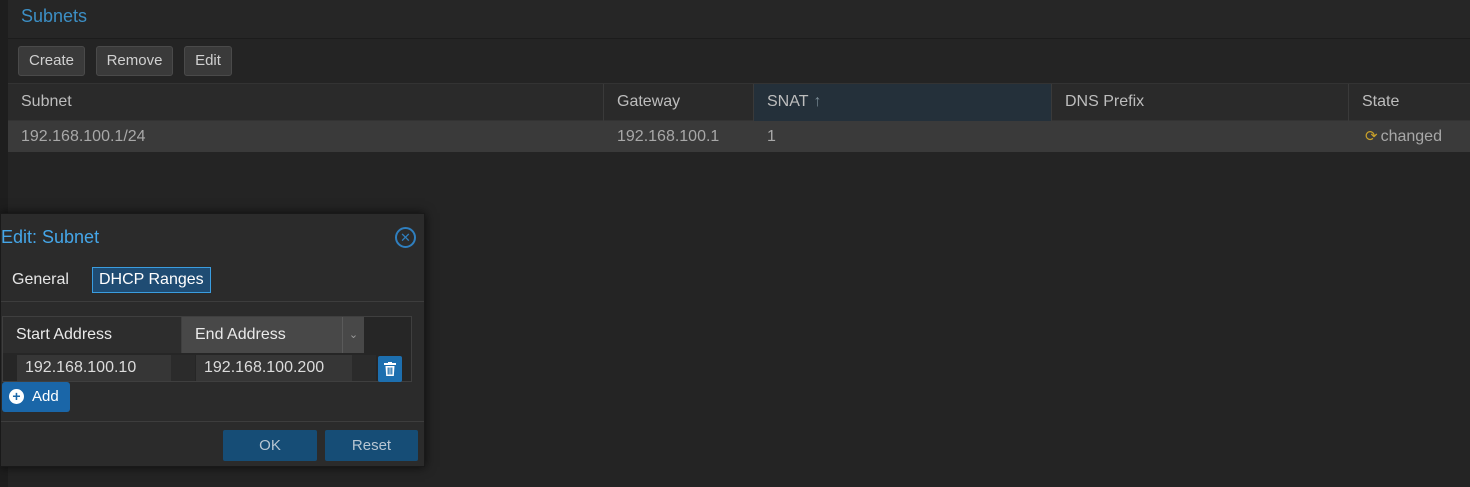 This screenshot has height=487, width=1470. Describe the element at coordinates (83, 136) in the screenshot. I see `cell-subnet: 192.168.100.1/24` at that location.